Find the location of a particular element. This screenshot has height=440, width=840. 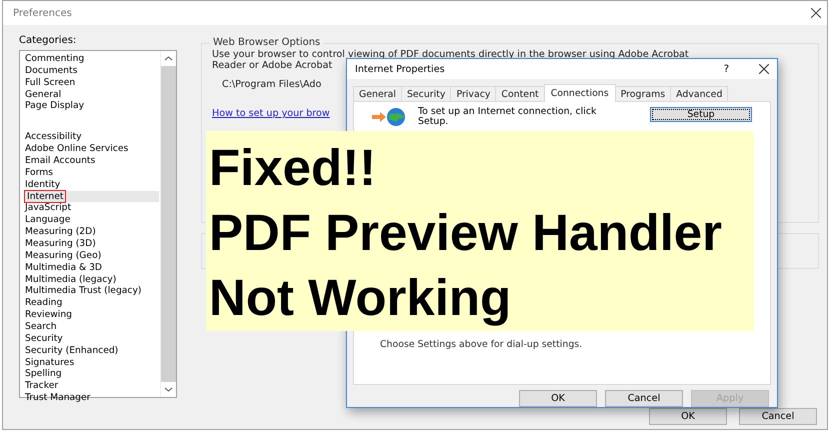

setup-button: Setup is located at coordinates (701, 114).